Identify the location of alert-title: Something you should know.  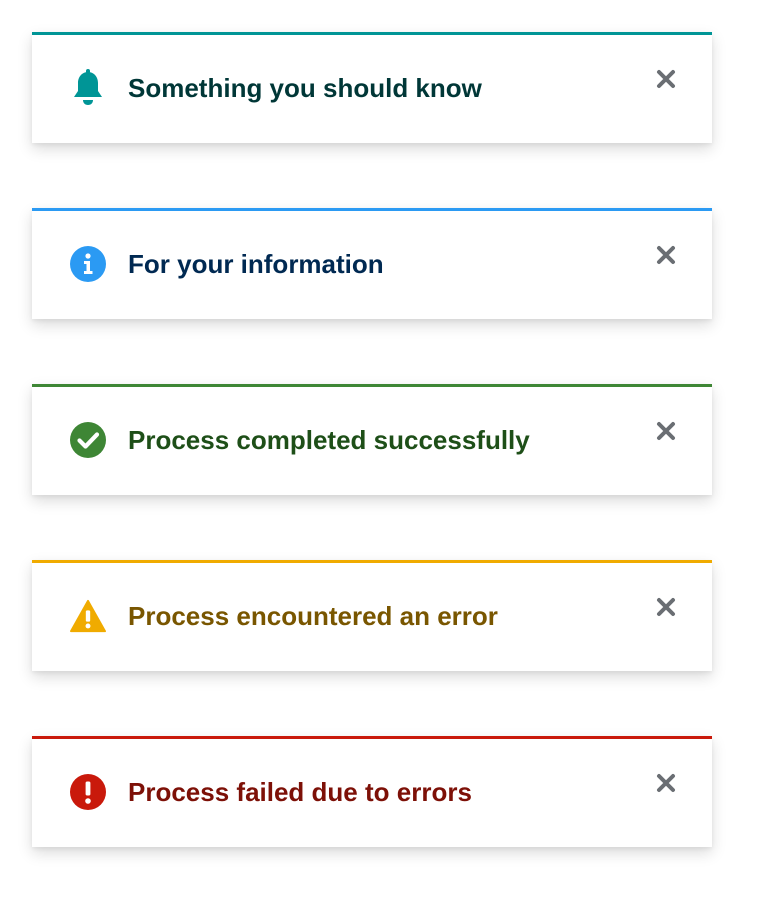
(305, 88).